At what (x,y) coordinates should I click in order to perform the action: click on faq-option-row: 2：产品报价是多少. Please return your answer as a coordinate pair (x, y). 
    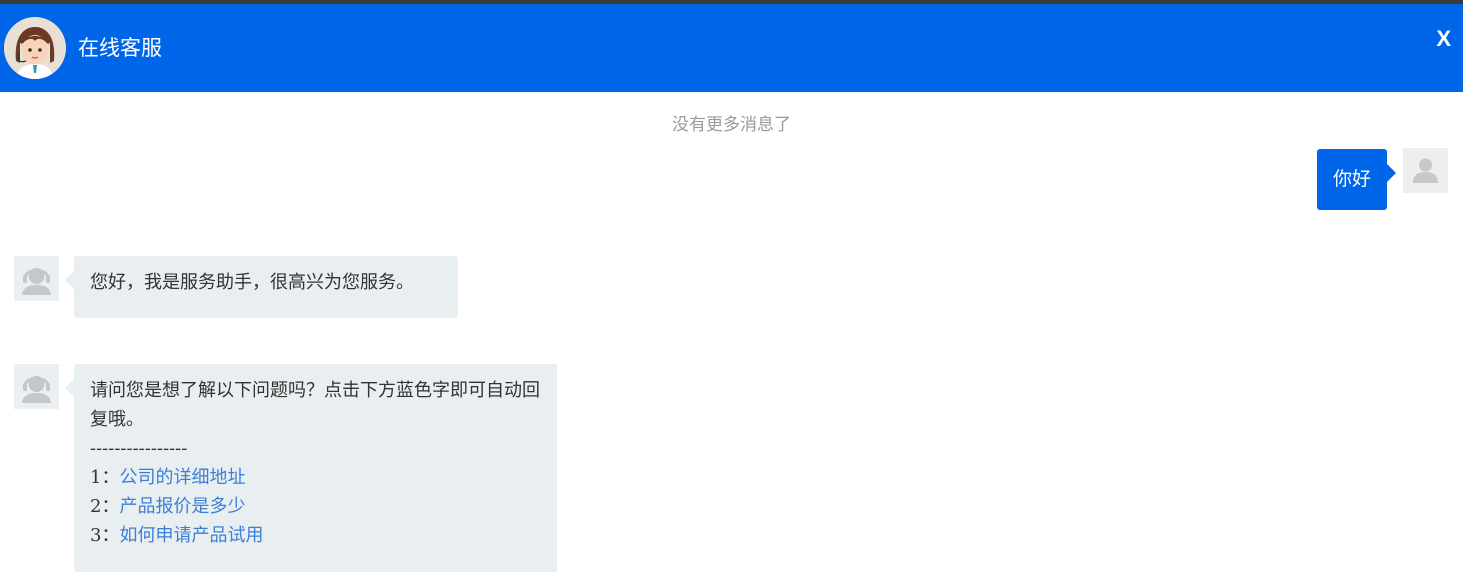
    Looking at the image, I should click on (315, 506).